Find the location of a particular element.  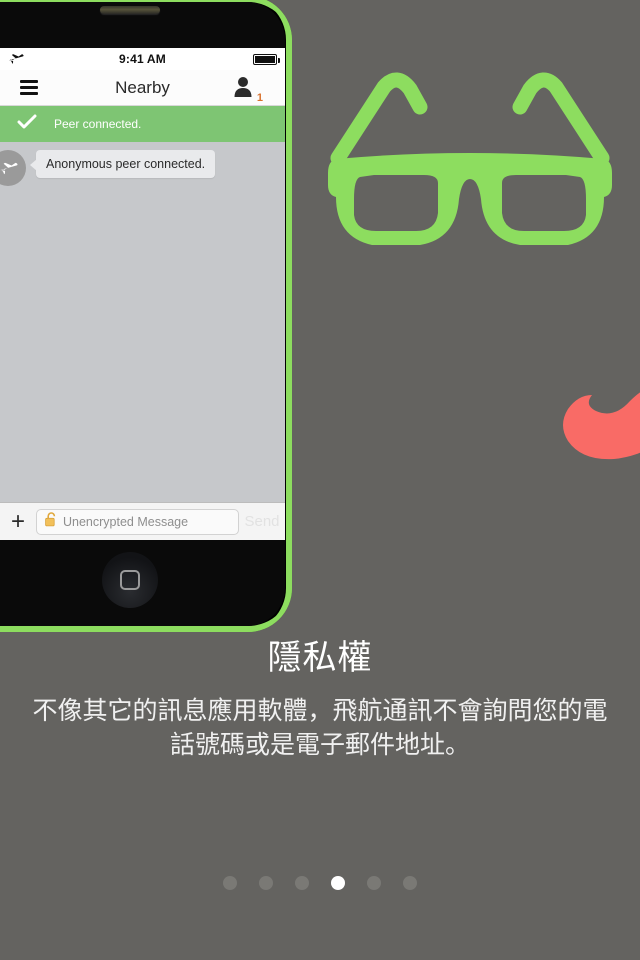

message-text: Anonymous peer connected. is located at coordinates (126, 164).